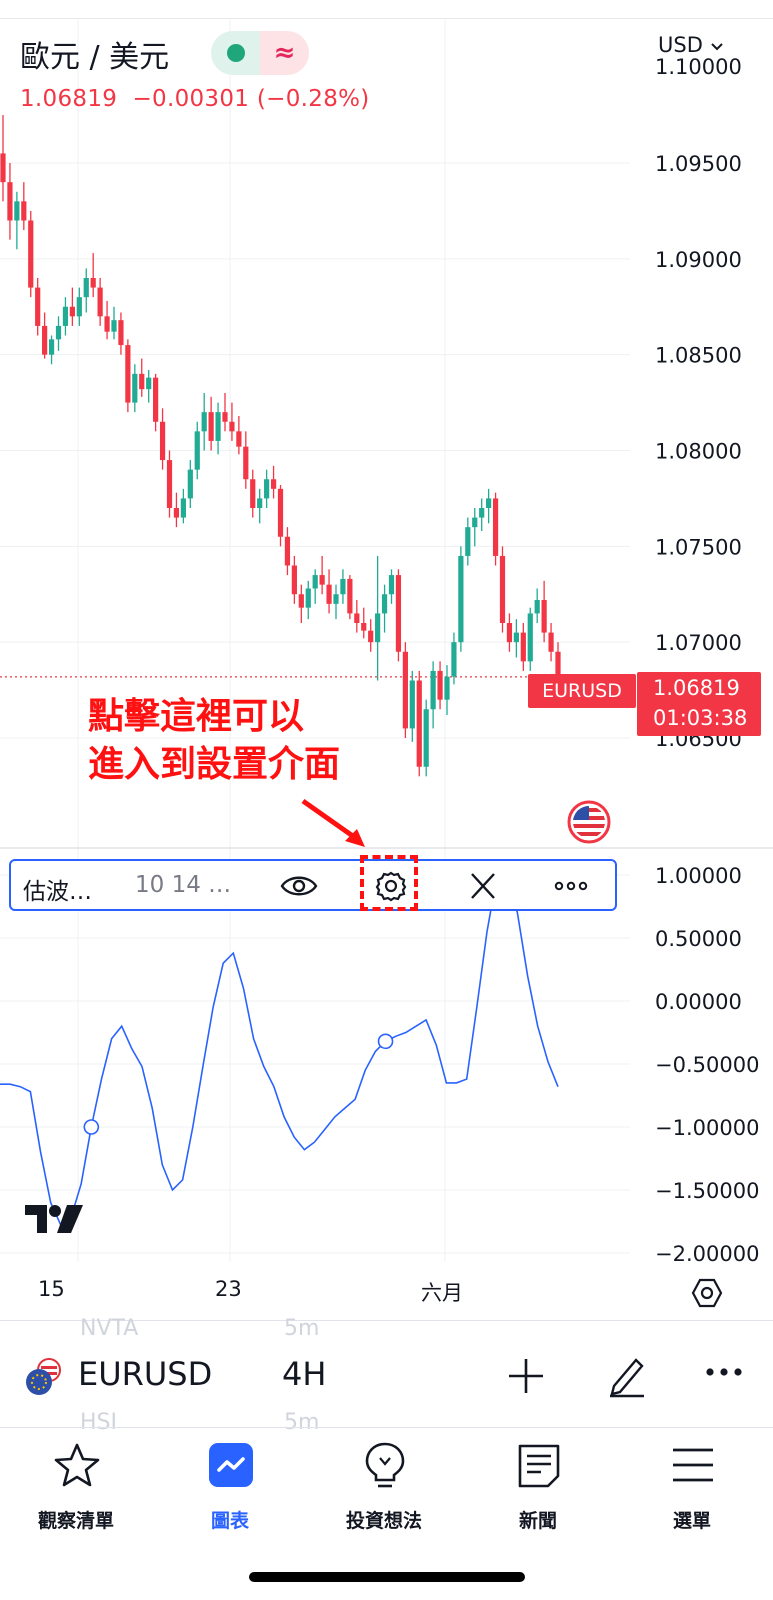 Image resolution: width=773 pixels, height=1600 pixels. Describe the element at coordinates (248, 741) in the screenshot. I see `annotation-text: 點擊這裡可以 進入到設置介面` at that location.